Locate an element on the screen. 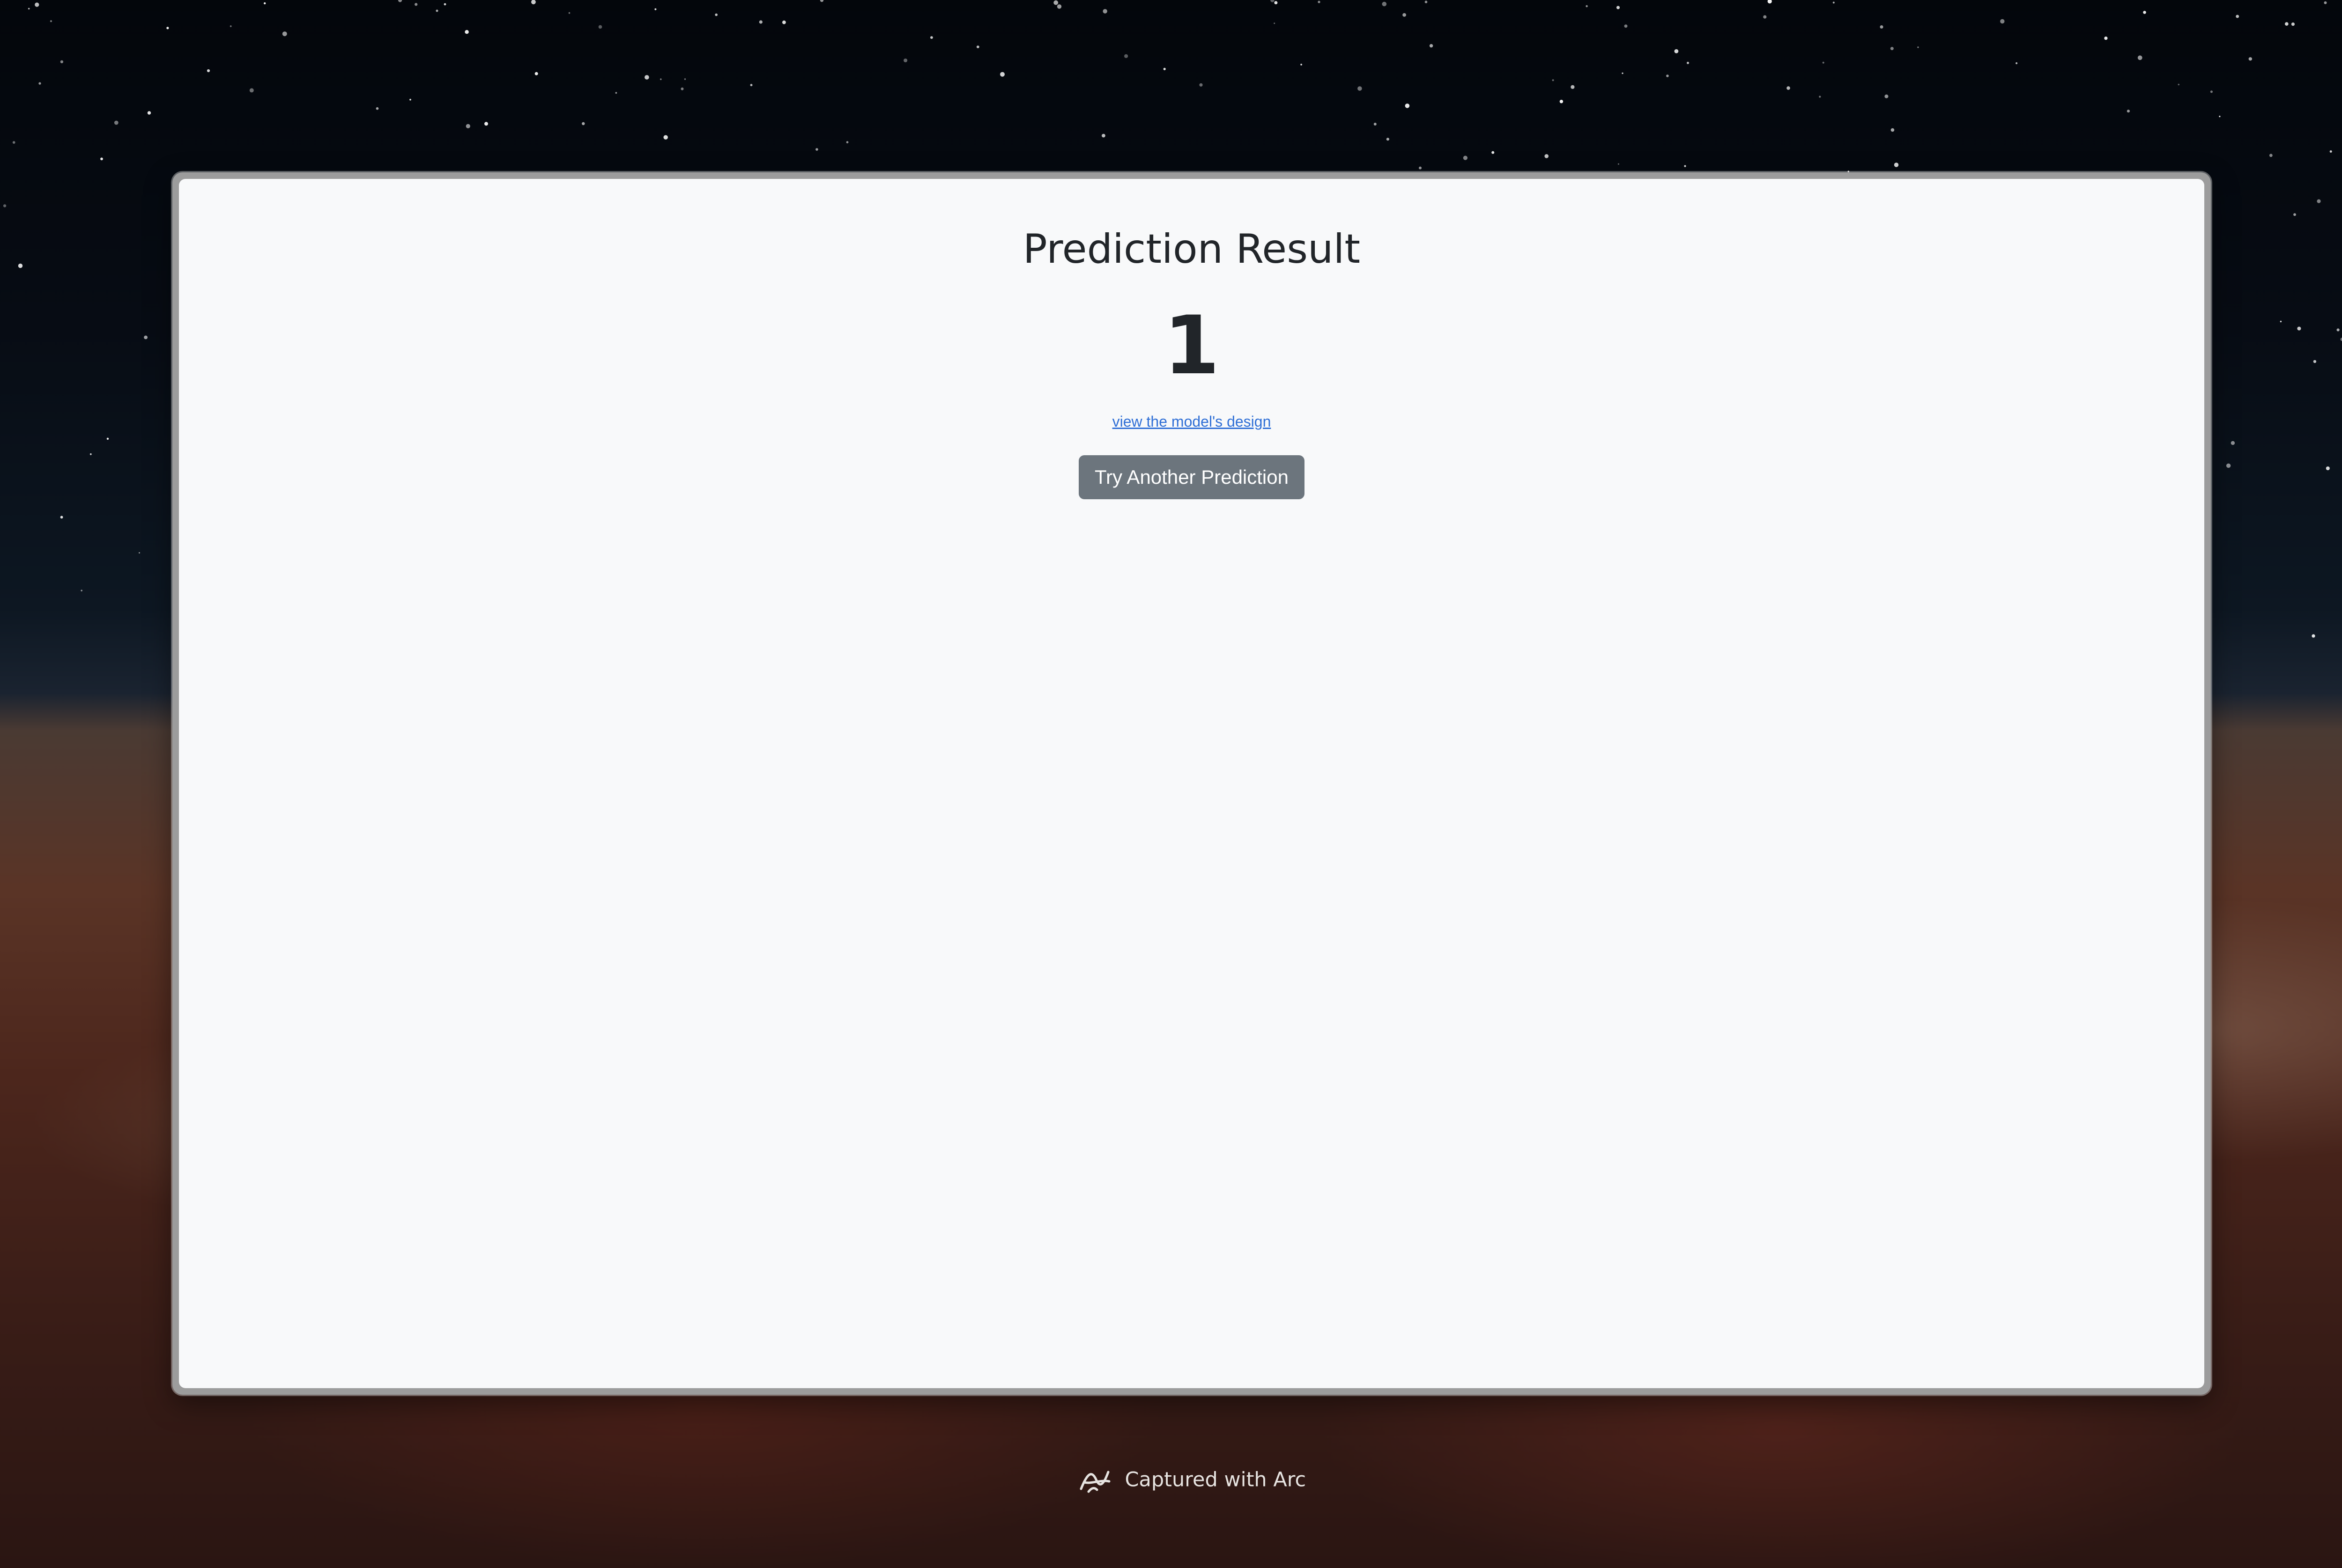 Image resolution: width=2342 pixels, height=1568 pixels. capture-caption: Captured with Arc is located at coordinates (1171, 1478).